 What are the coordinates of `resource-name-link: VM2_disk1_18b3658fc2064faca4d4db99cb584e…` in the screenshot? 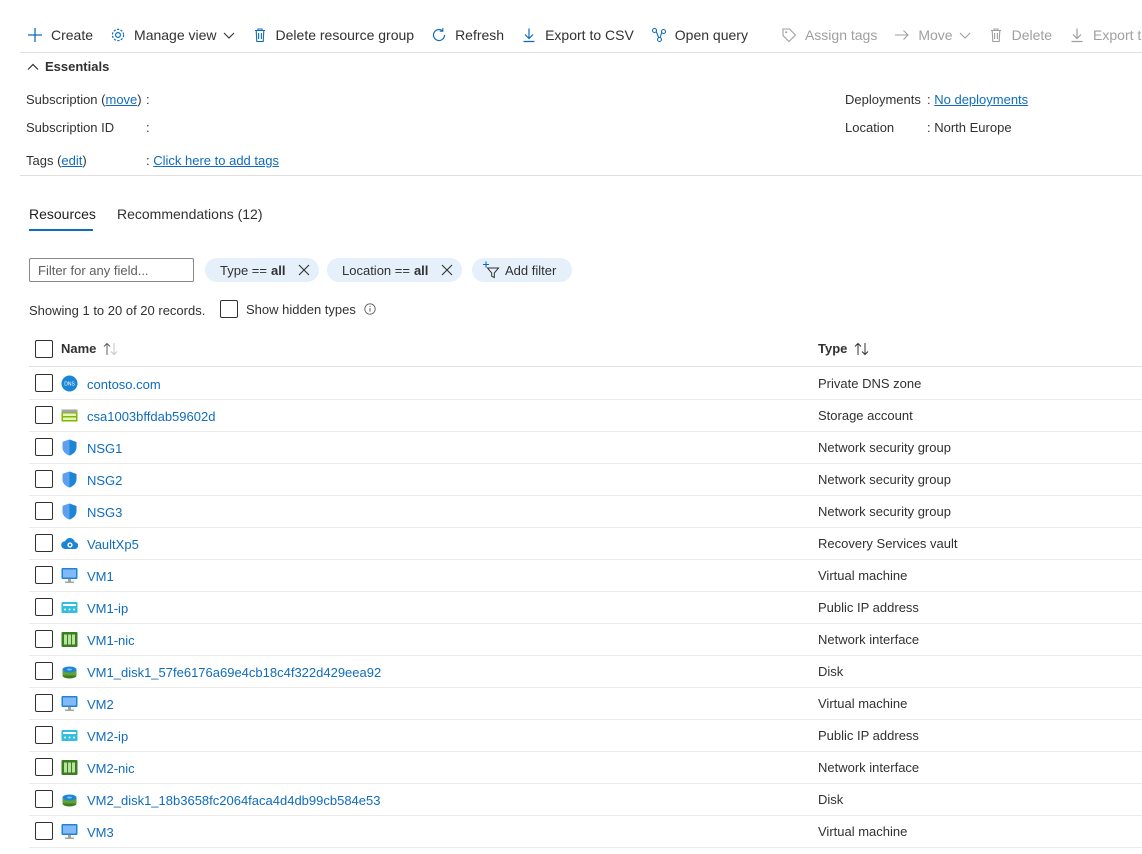 It's located at (233, 800).